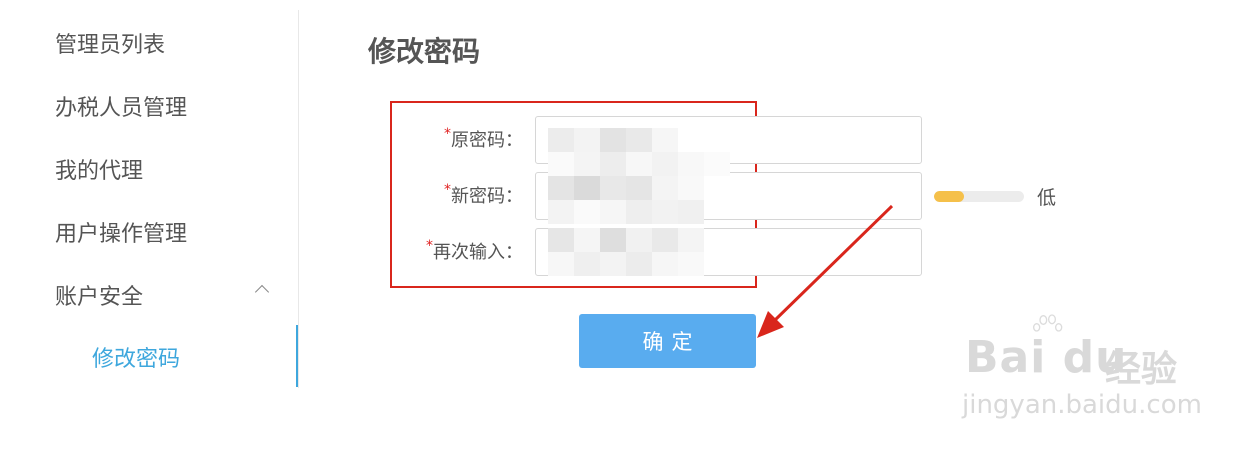 The width and height of the screenshot is (1255, 449). Describe the element at coordinates (1141, 369) in the screenshot. I see `watermark-brand-cn: 经验` at that location.